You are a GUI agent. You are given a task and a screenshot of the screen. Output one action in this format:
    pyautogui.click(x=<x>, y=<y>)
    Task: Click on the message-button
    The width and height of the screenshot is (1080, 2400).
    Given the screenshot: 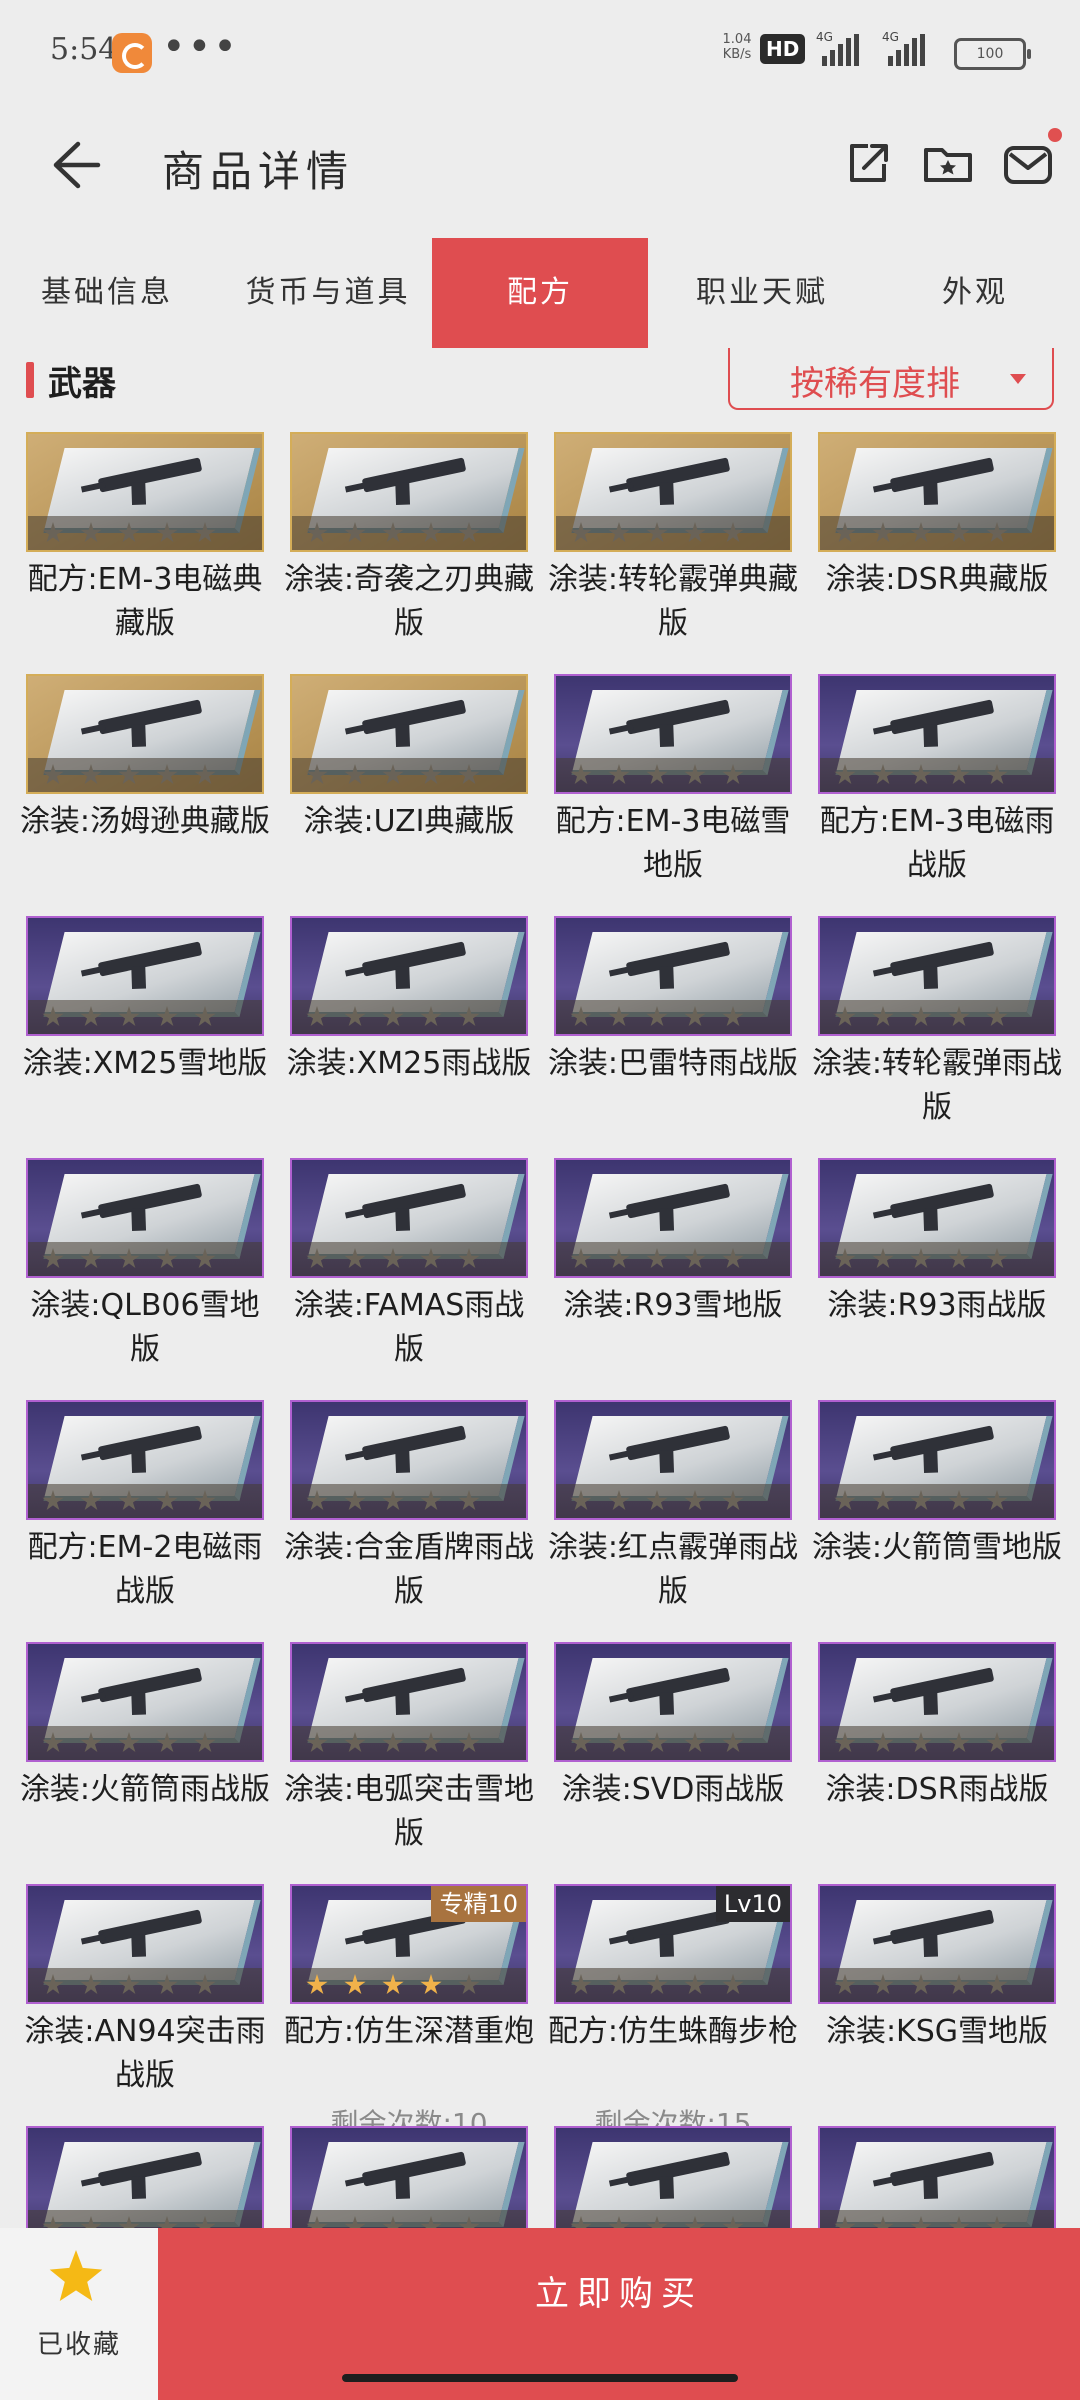 What is the action you would take?
    pyautogui.click(x=1030, y=161)
    